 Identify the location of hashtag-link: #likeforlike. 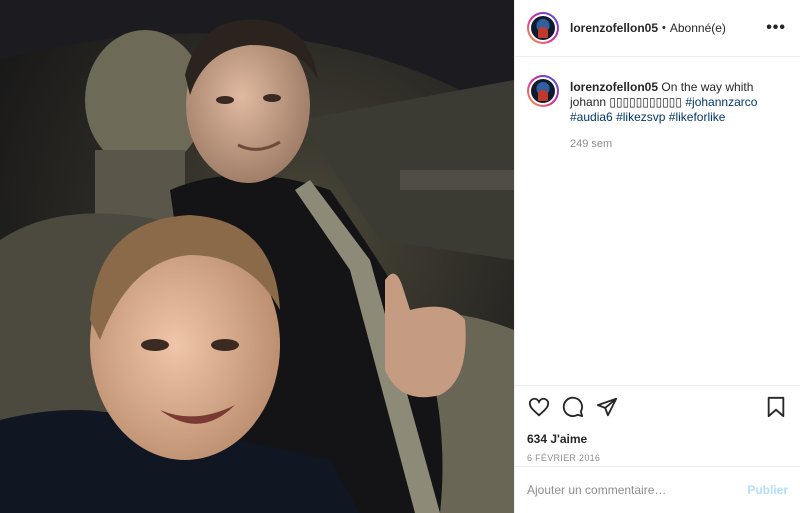
(697, 117).